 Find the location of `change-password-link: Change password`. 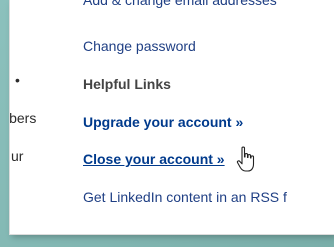

change-password-link: Change password is located at coordinates (139, 46).